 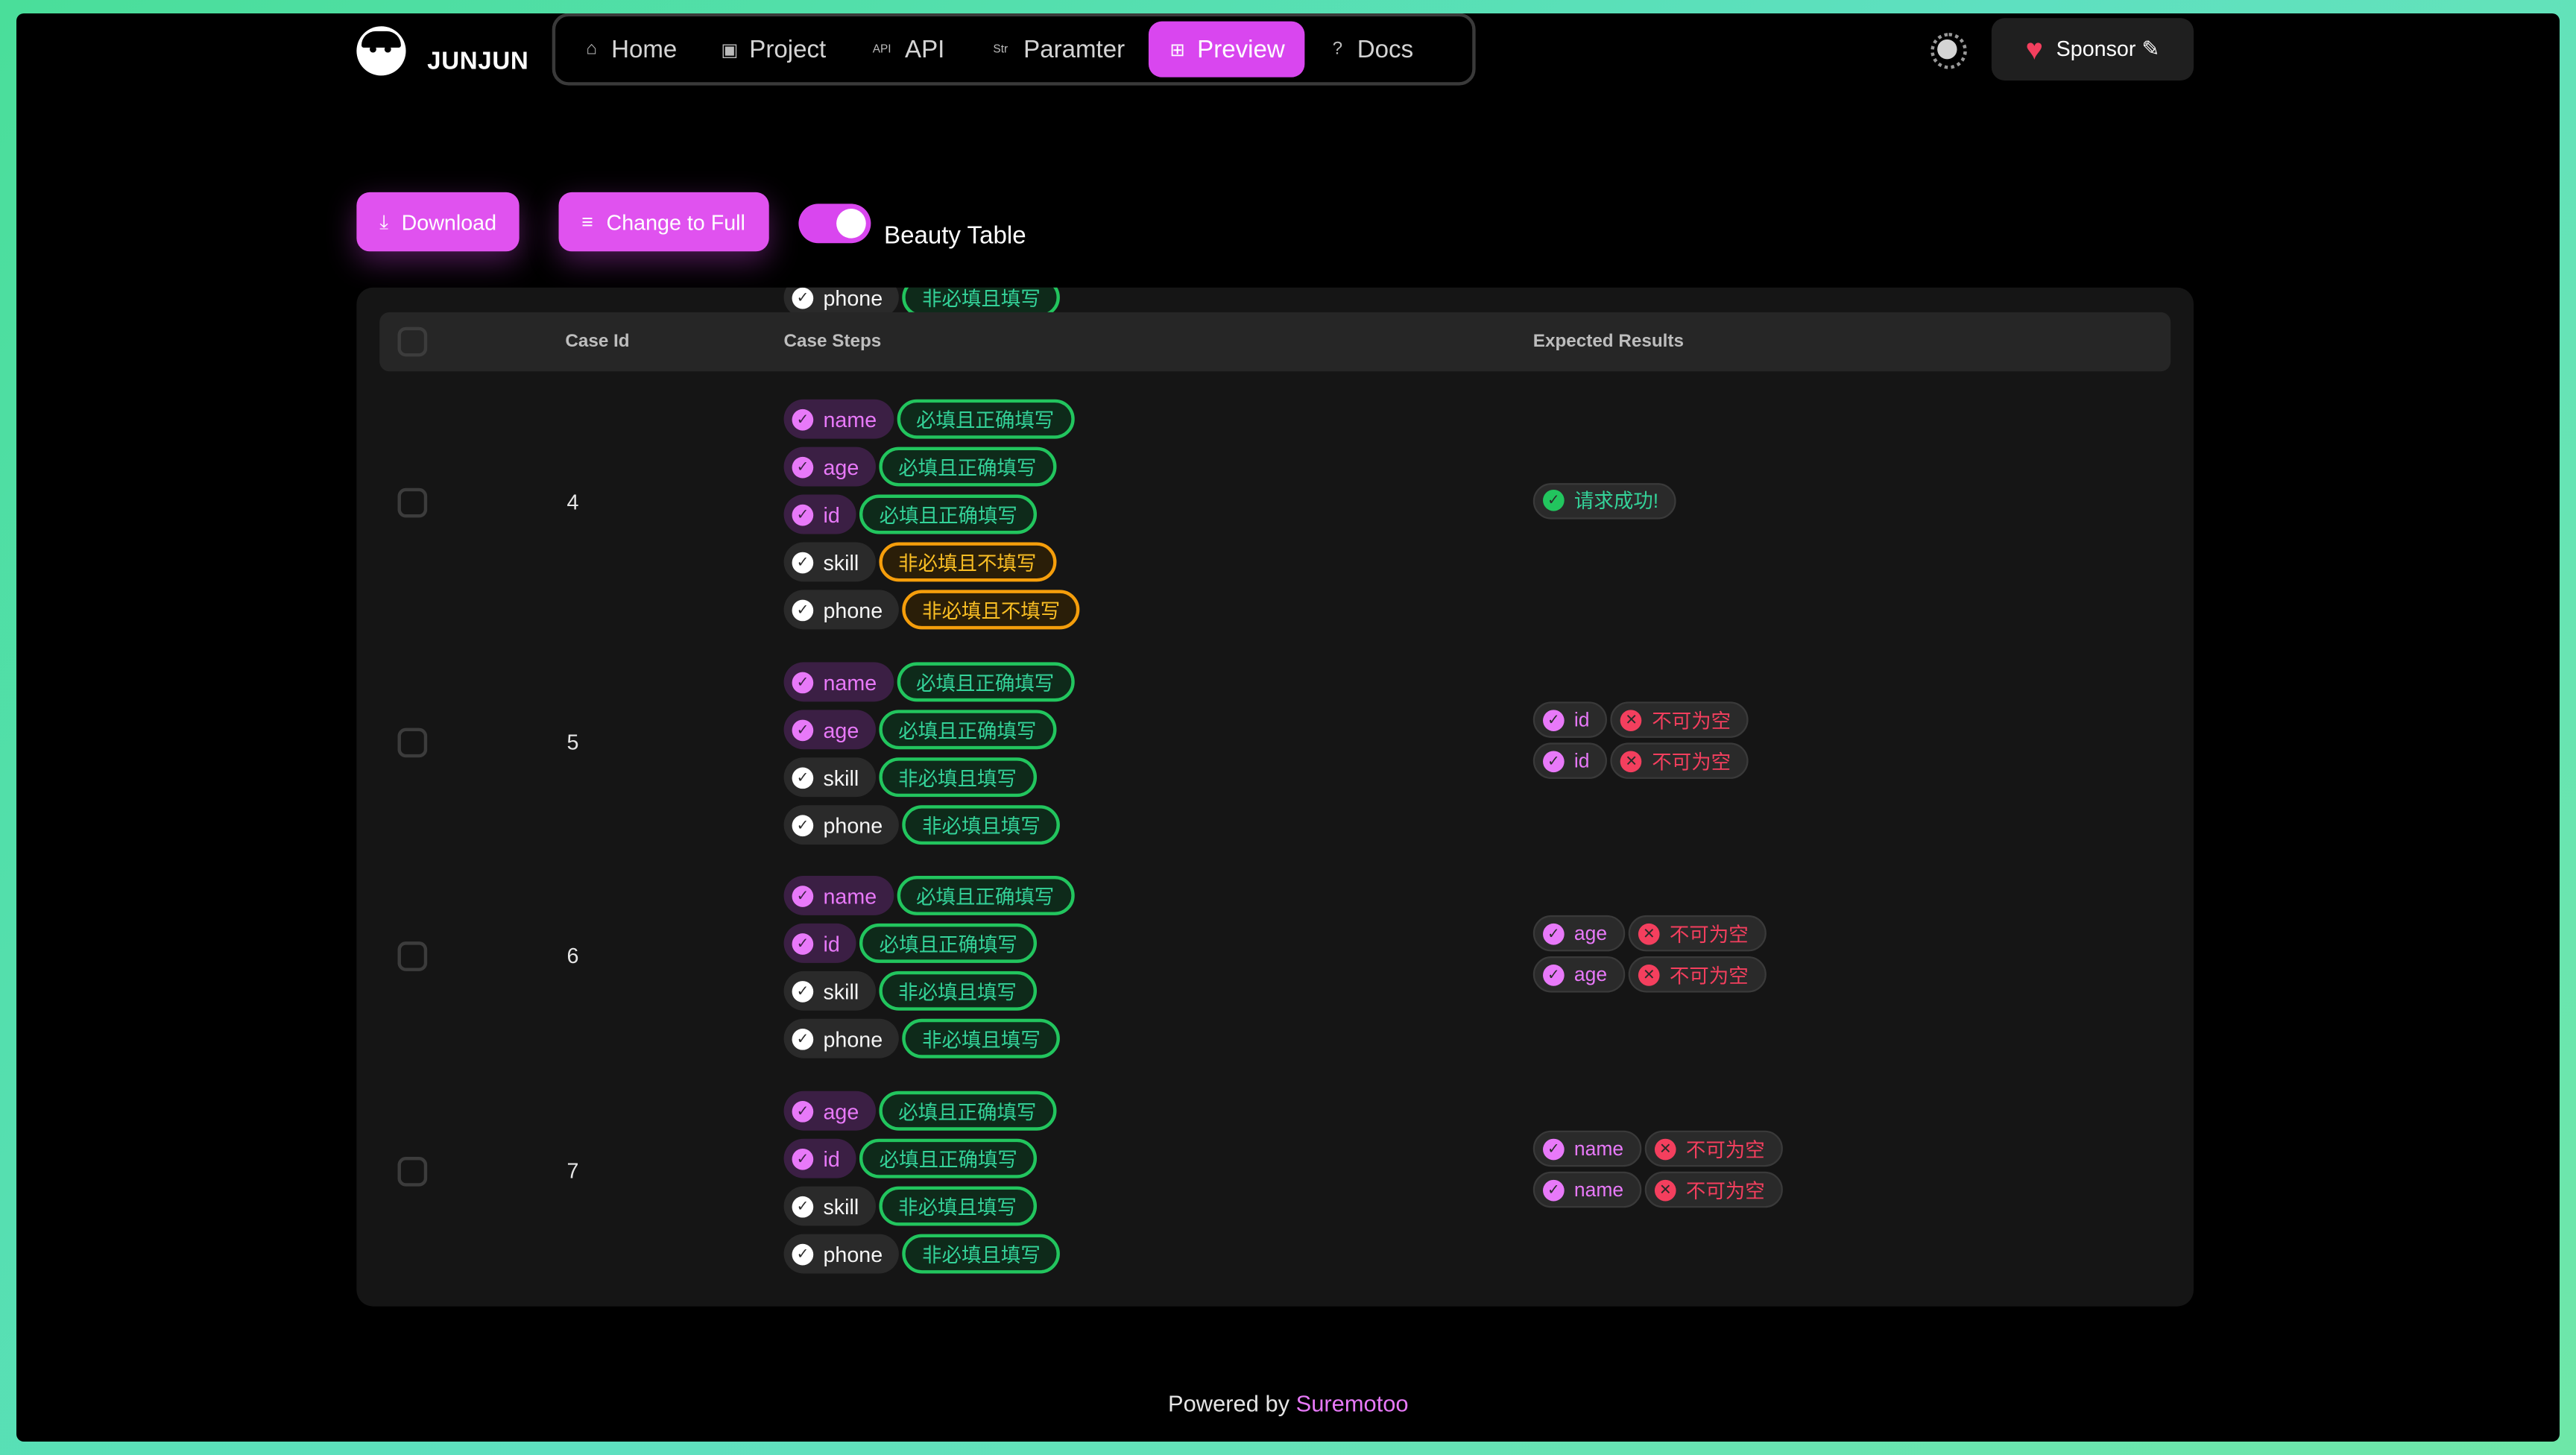 What do you see at coordinates (907, 50) in the screenshot?
I see `nav-api: API API` at bounding box center [907, 50].